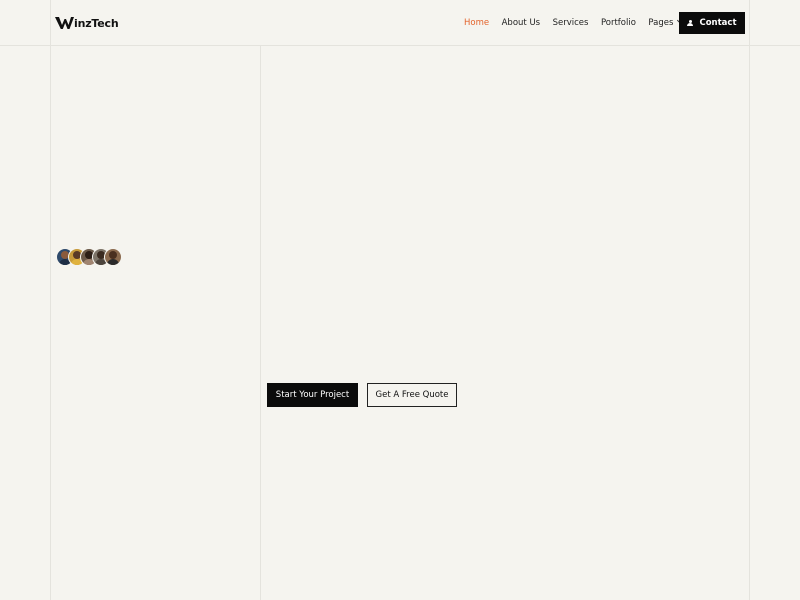 This screenshot has width=800, height=600. I want to click on user-icon, so click(690, 23).